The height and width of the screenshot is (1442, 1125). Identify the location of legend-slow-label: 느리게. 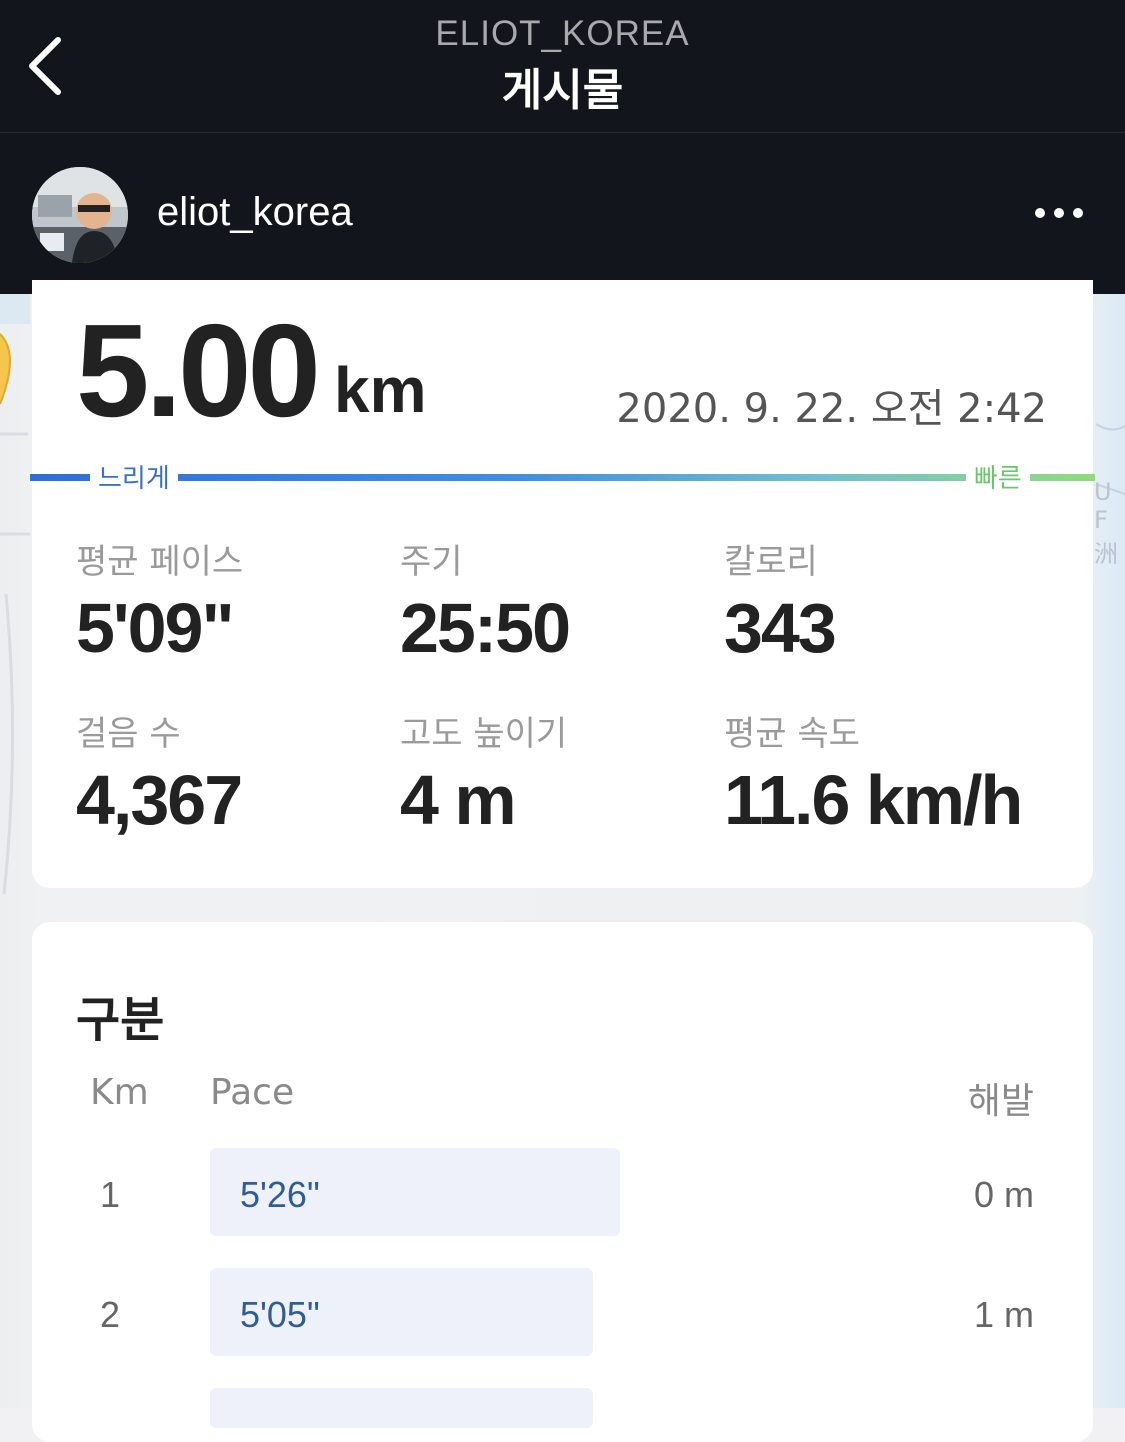
(134, 476).